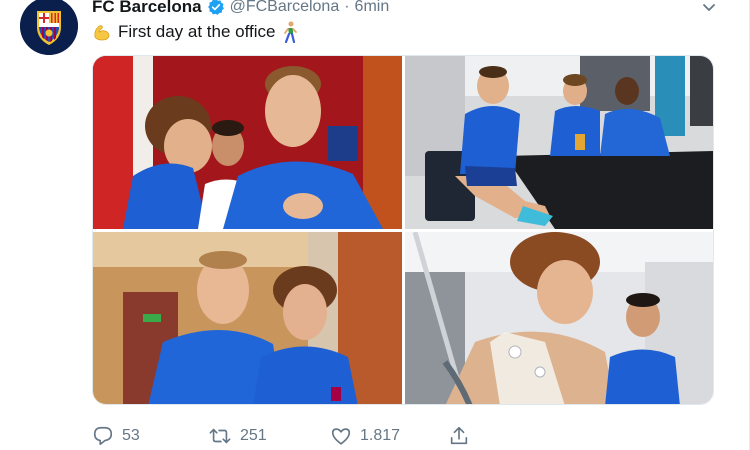 This screenshot has height=450, width=750. I want to click on reply-count: 53, so click(131, 435).